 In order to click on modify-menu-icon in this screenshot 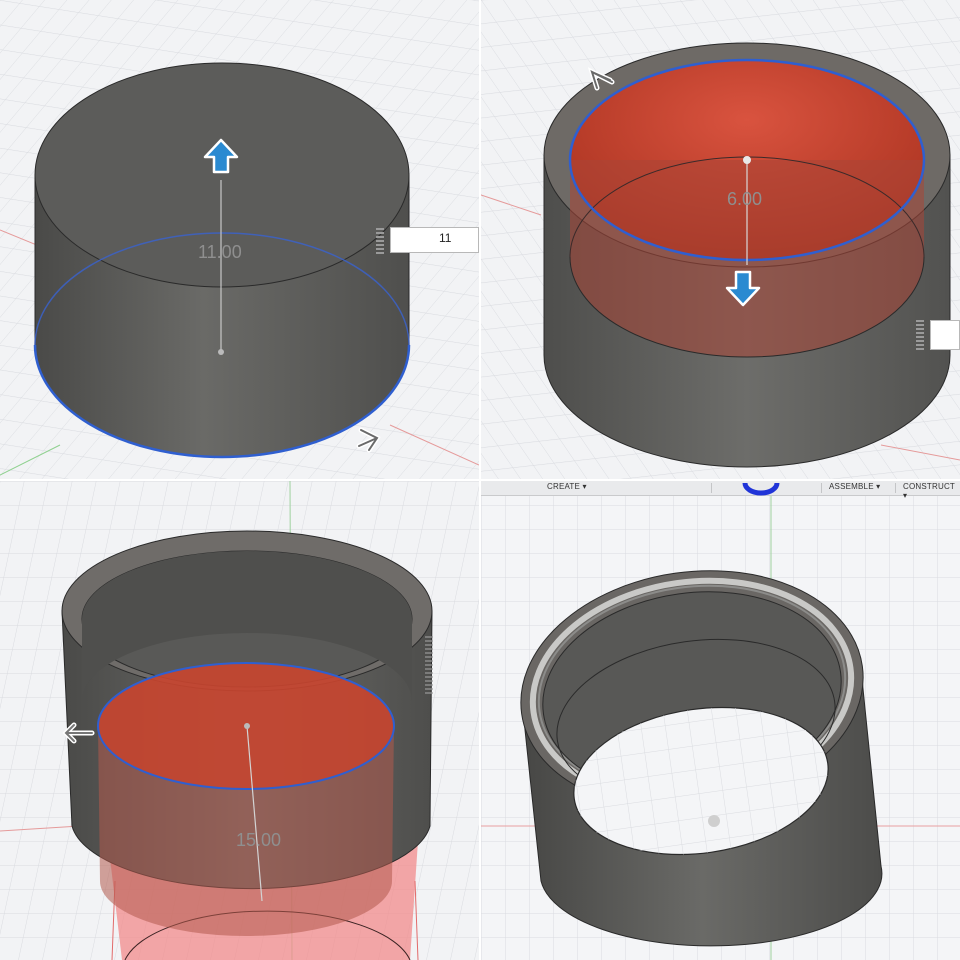, I will do `click(761, 489)`.